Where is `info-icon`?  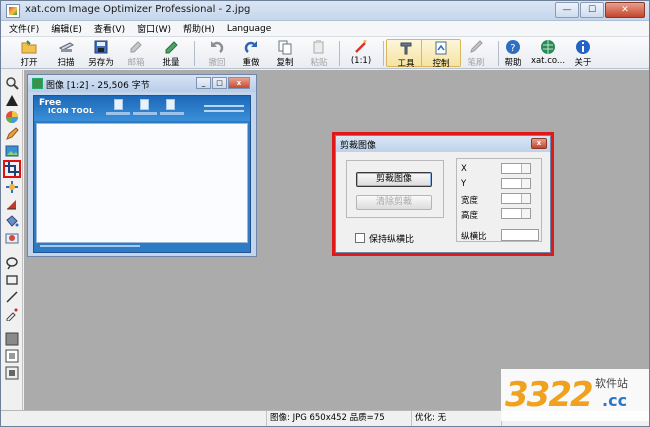 info-icon is located at coordinates (583, 47).